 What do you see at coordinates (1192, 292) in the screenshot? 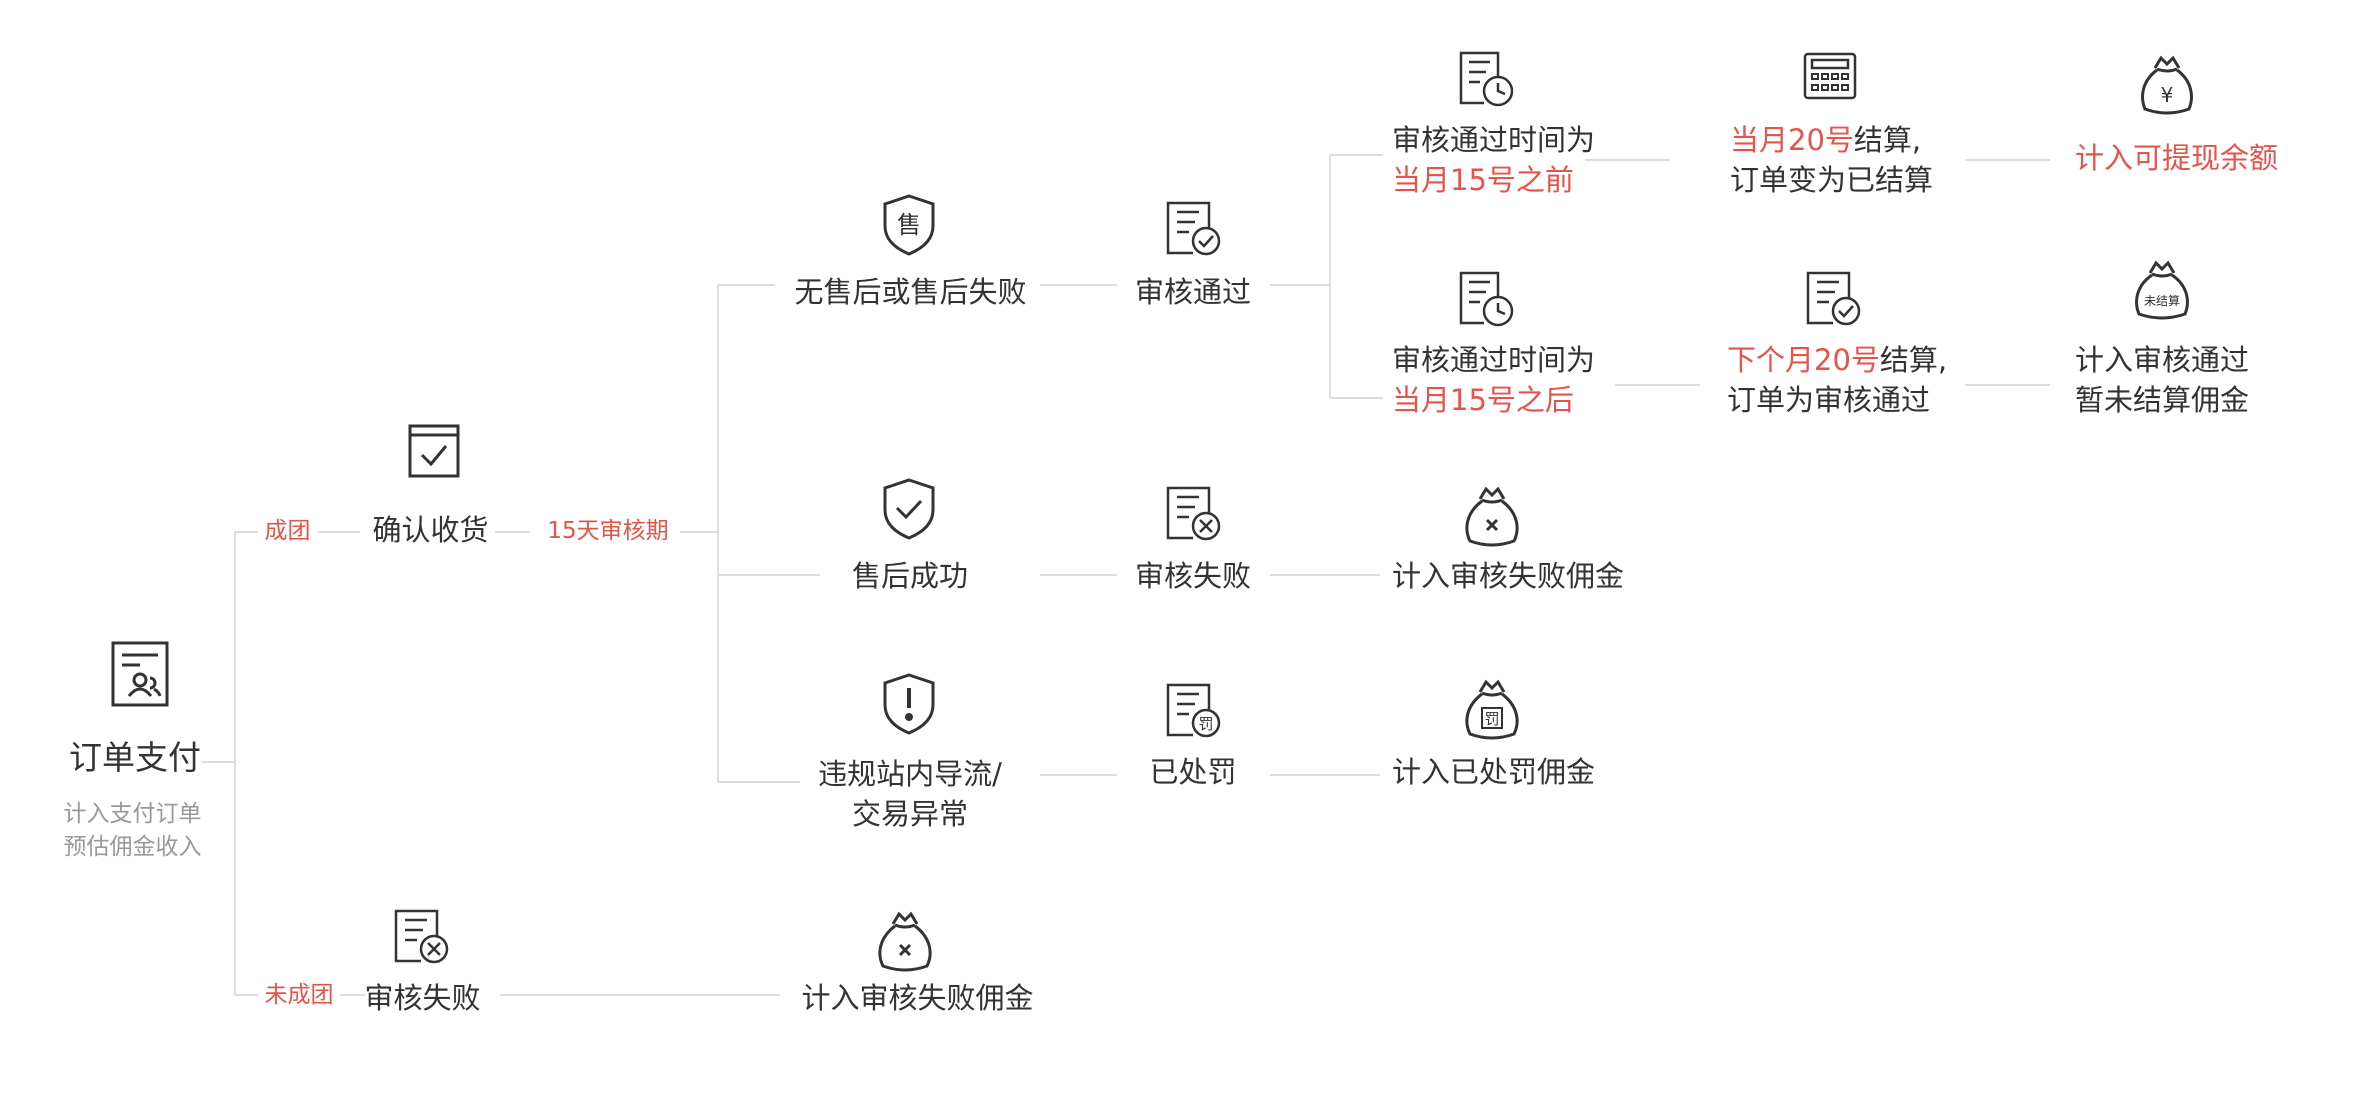
I see `branch1-audit: 审核通过` at bounding box center [1192, 292].